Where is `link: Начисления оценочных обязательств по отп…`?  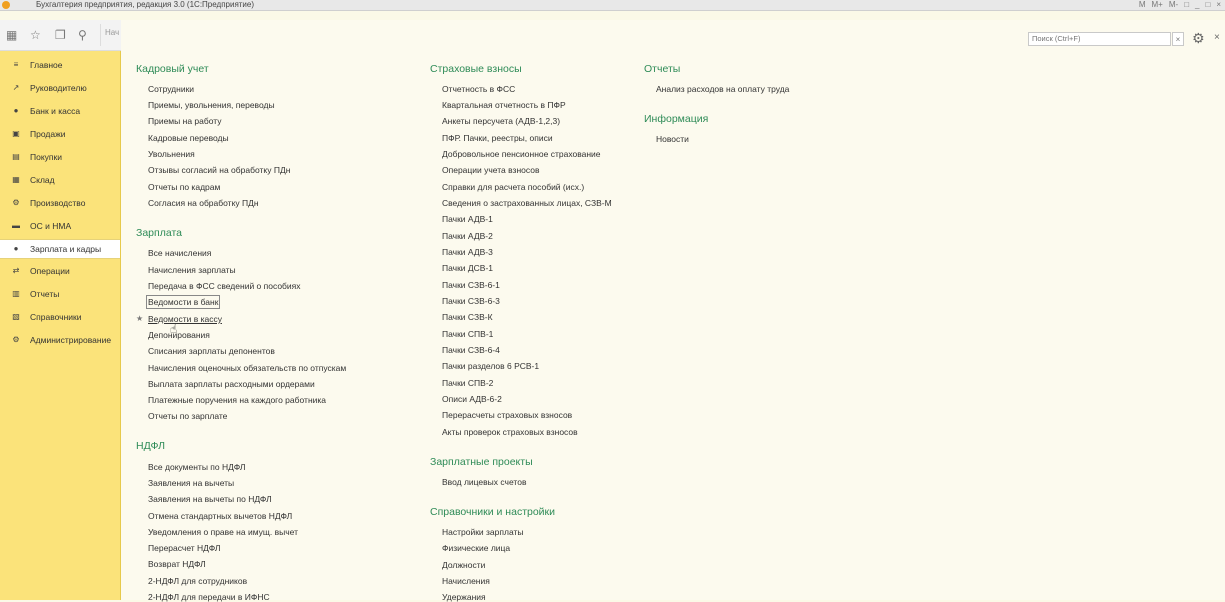
link: Начисления оценочных обязательств по отп… is located at coordinates (247, 368).